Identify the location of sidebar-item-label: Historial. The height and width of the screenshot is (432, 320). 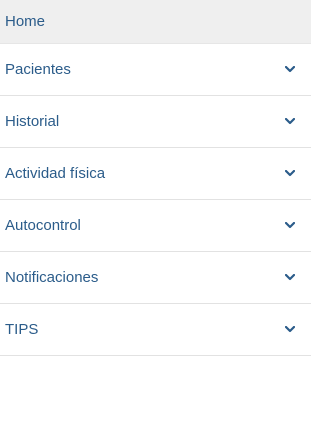
(32, 121).